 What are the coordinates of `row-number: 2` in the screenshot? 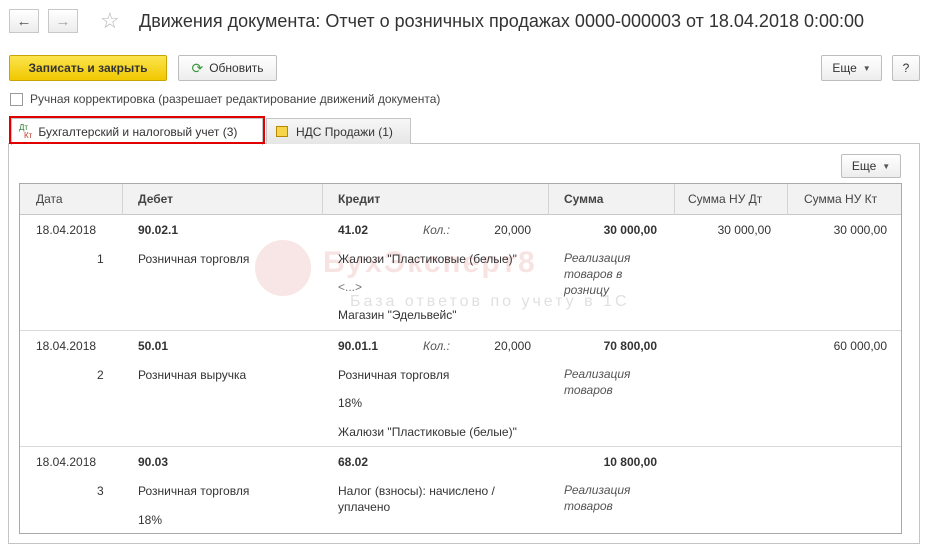 It's located at (100, 375).